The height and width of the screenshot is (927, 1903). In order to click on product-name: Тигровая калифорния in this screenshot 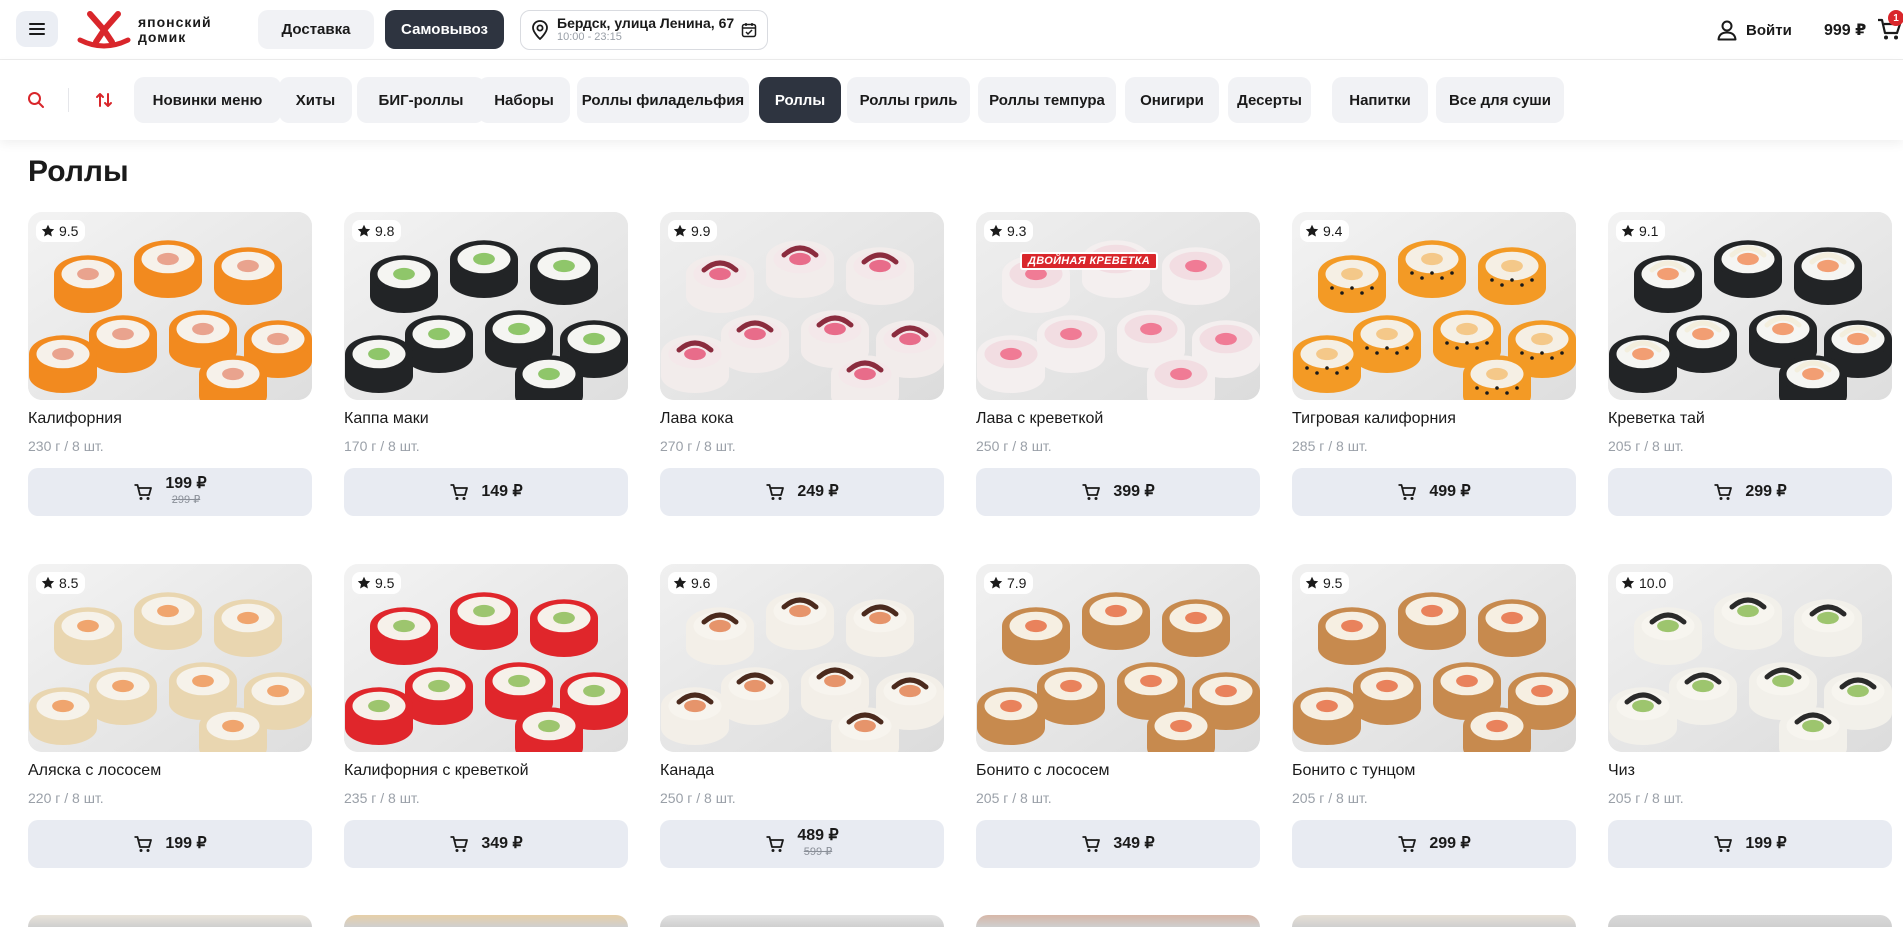, I will do `click(1374, 419)`.